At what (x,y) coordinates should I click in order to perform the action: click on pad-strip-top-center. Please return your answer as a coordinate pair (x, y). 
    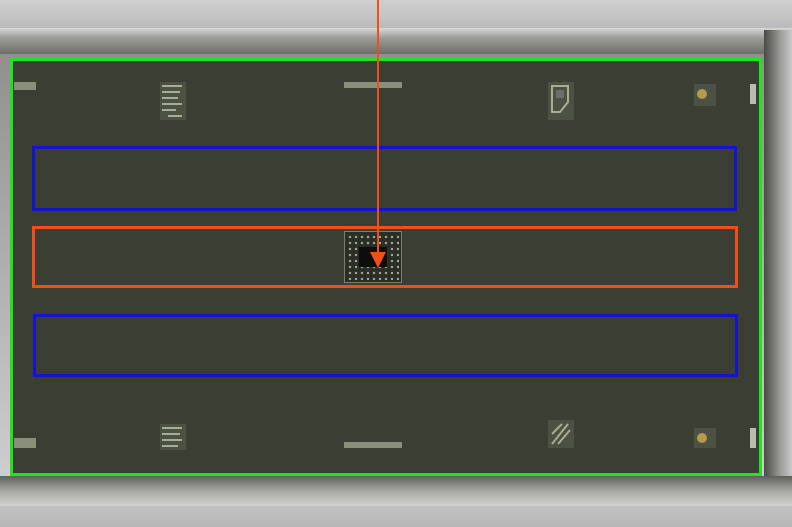
    Looking at the image, I should click on (373, 85).